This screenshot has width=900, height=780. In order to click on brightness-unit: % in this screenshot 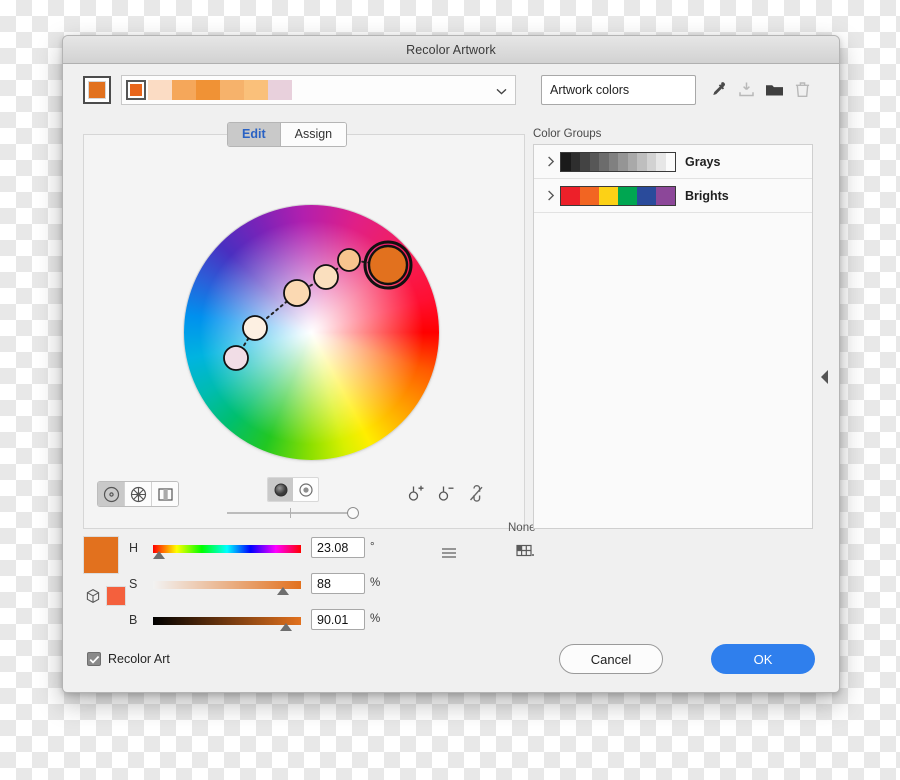, I will do `click(375, 619)`.